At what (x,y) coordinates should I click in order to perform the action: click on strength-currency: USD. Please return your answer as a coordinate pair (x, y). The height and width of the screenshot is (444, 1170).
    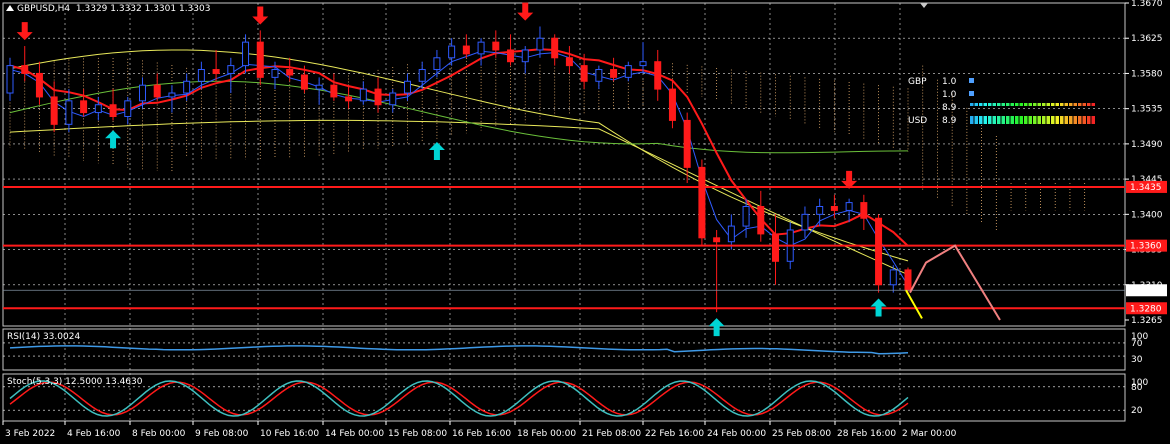
    Looking at the image, I should click on (917, 121).